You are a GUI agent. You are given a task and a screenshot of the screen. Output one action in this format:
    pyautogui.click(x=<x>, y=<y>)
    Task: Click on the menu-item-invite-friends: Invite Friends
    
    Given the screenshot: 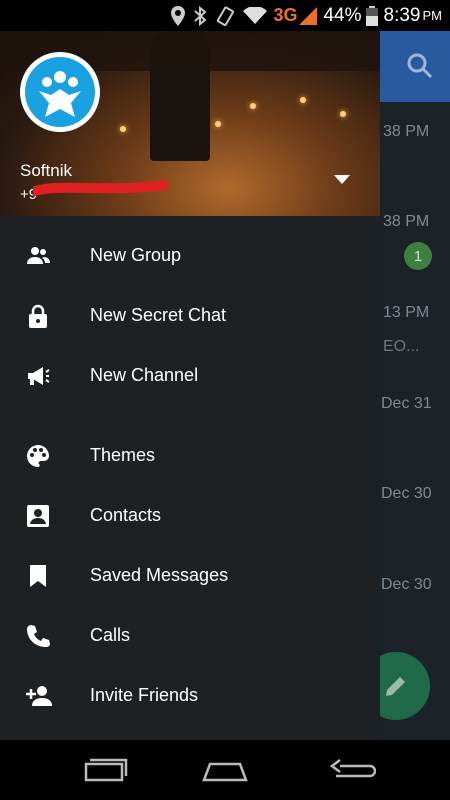 What is the action you would take?
    pyautogui.click(x=190, y=696)
    